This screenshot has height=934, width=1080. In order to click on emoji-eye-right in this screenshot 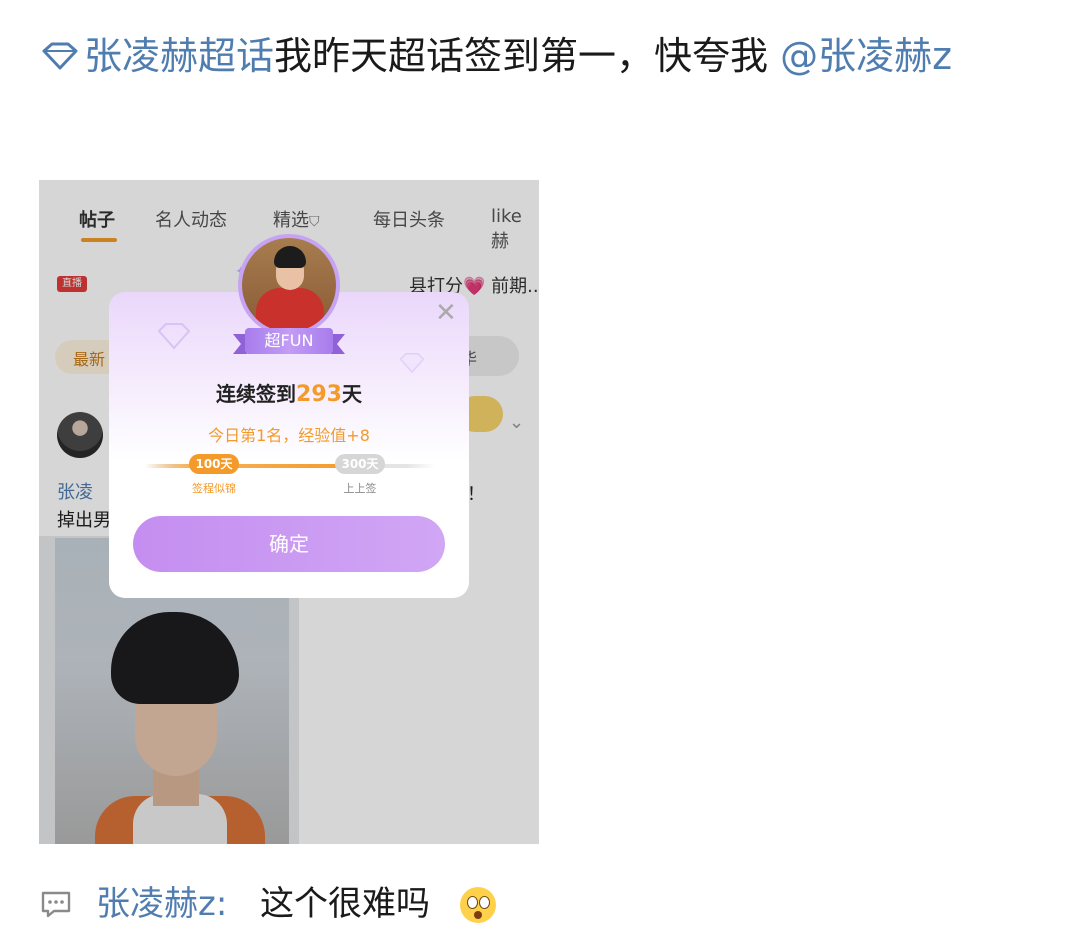, I will do `click(484, 902)`.